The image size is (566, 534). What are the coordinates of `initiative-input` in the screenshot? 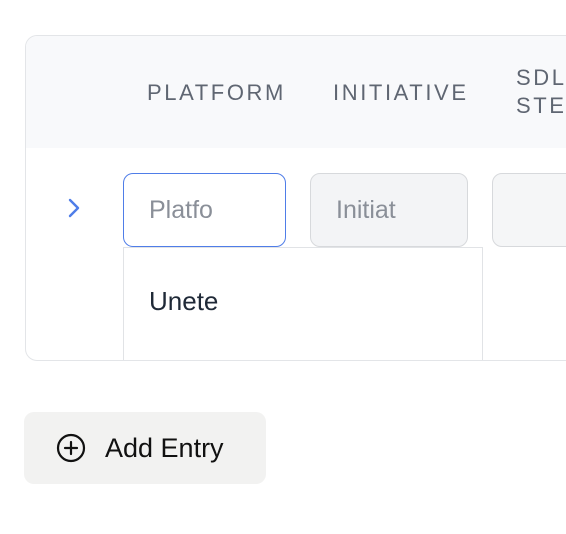 It's located at (389, 210).